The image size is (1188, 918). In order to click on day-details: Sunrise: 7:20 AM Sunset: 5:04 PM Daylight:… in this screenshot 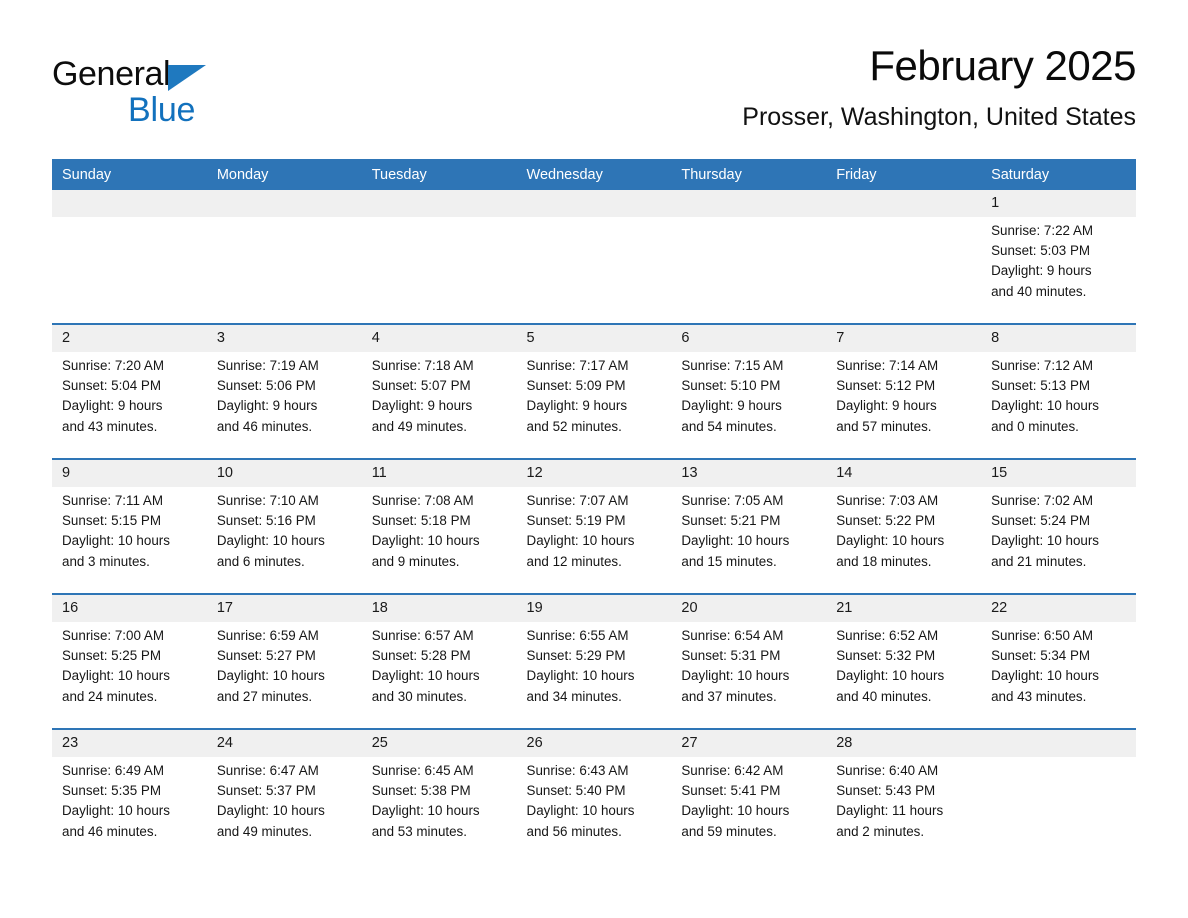, I will do `click(129, 394)`.